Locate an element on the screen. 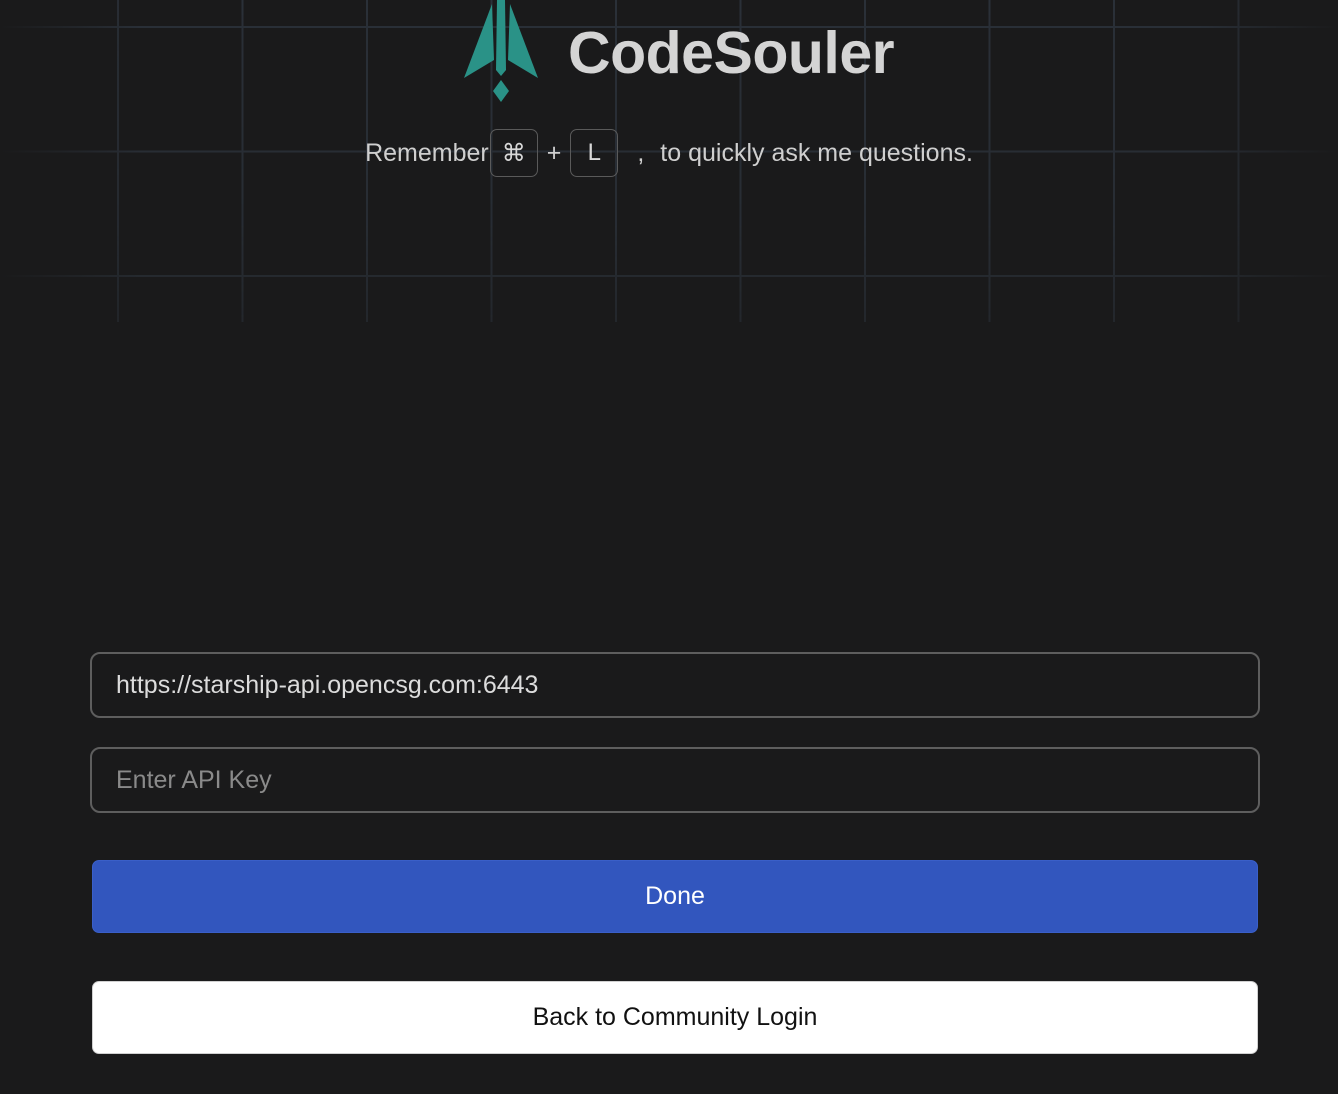  rocket-logo-icon is located at coordinates (501, 51).